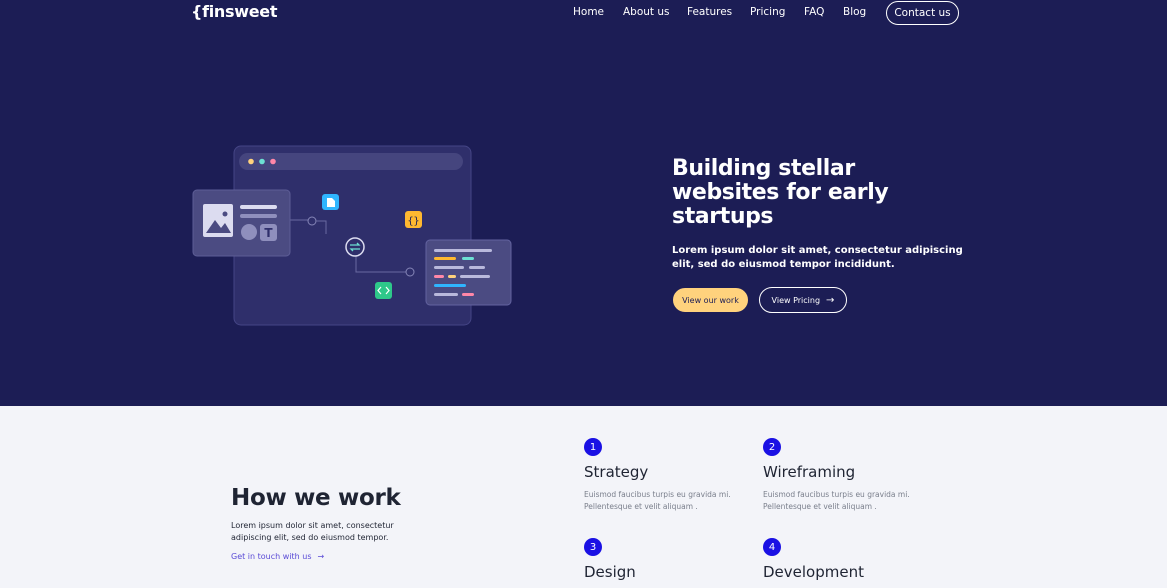  I want to click on nav-features-link: Features, so click(709, 12).